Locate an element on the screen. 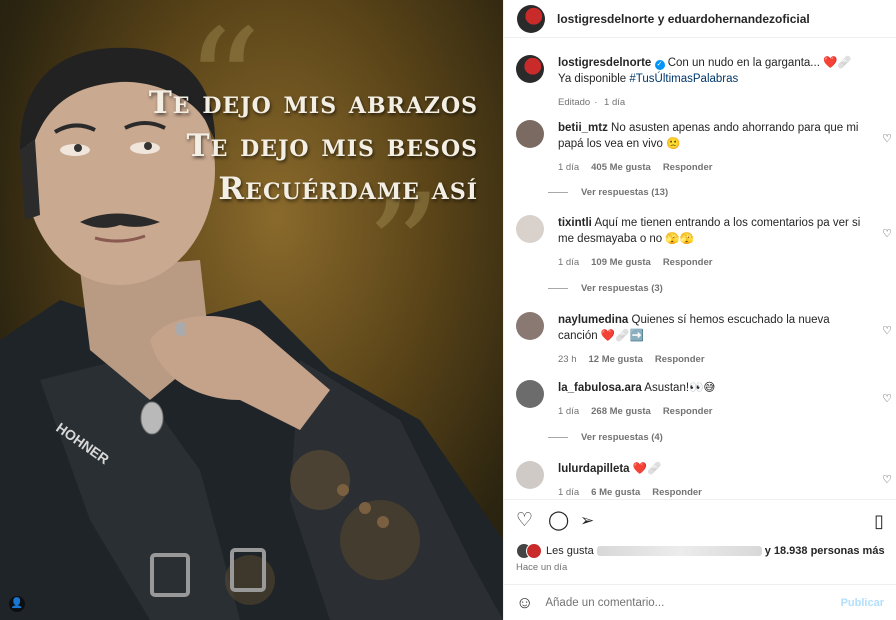  likes-prefix: Les gusta is located at coordinates (570, 551).